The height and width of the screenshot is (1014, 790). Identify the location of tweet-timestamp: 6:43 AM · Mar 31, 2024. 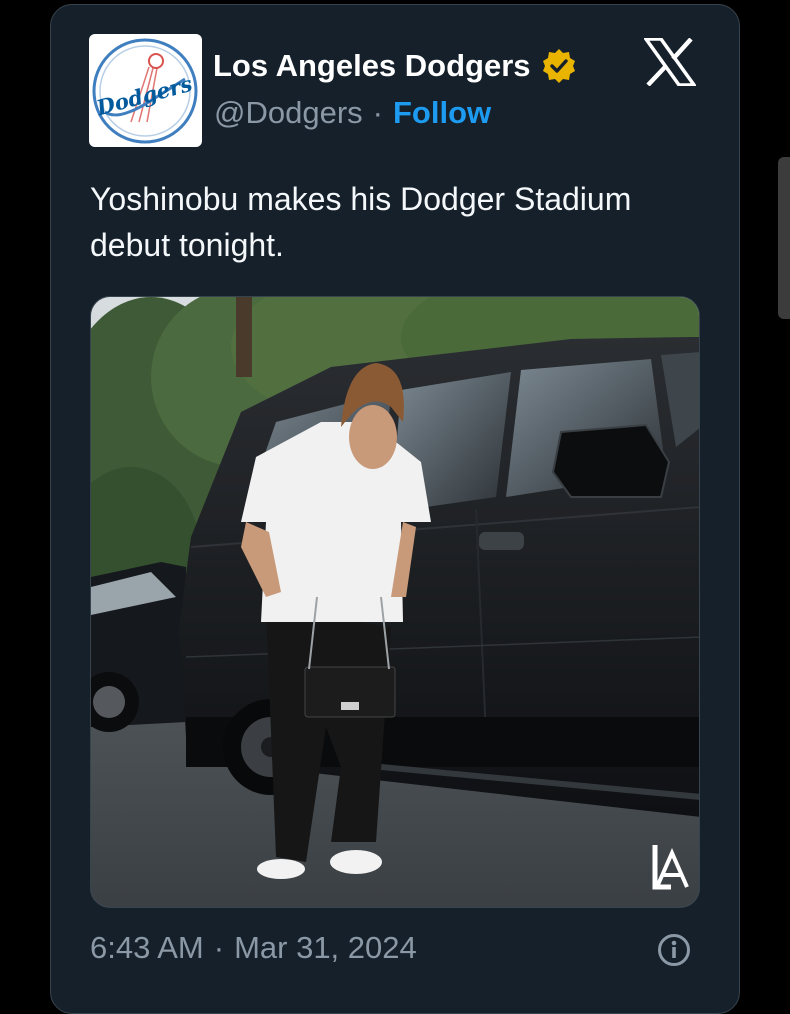
(253, 948).